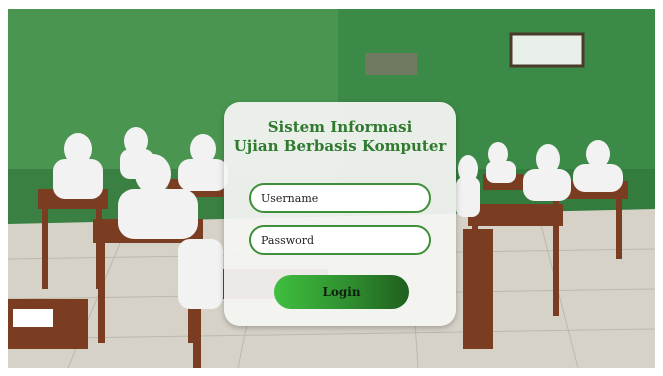  What do you see at coordinates (340, 146) in the screenshot?
I see `app-title-line-2: Ujian Berbasis Komputer` at bounding box center [340, 146].